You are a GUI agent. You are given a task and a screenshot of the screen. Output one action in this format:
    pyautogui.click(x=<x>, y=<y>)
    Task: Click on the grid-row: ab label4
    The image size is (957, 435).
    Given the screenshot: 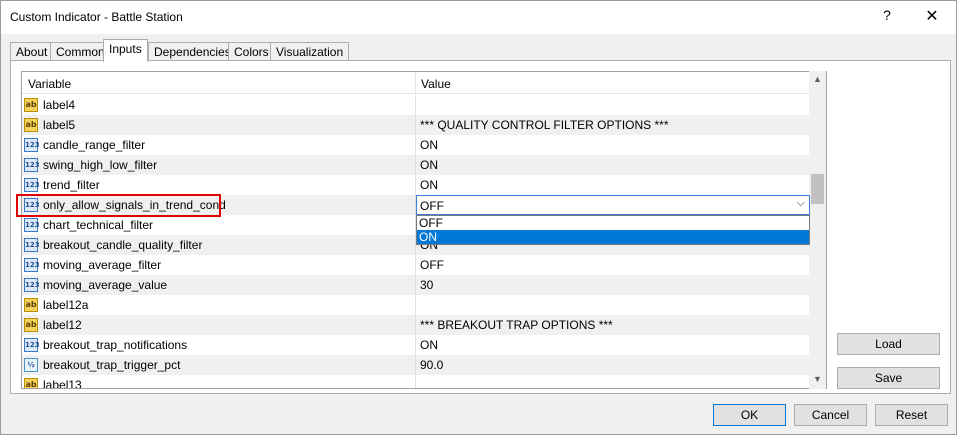 What is the action you would take?
    pyautogui.click(x=415, y=105)
    